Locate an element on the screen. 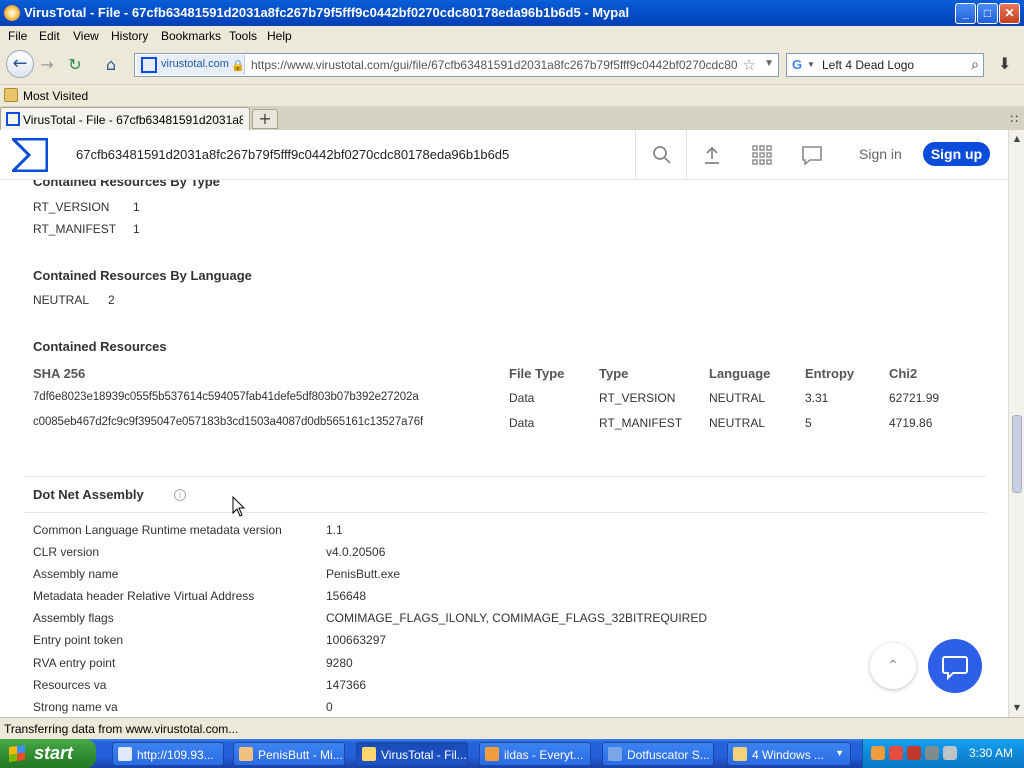  scroll-up-arrow-icon: ▲ is located at coordinates (1017, 139).